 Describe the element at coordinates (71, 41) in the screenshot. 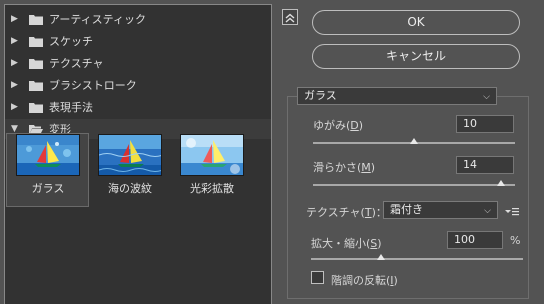

I see `category-label: スケッチ` at that location.